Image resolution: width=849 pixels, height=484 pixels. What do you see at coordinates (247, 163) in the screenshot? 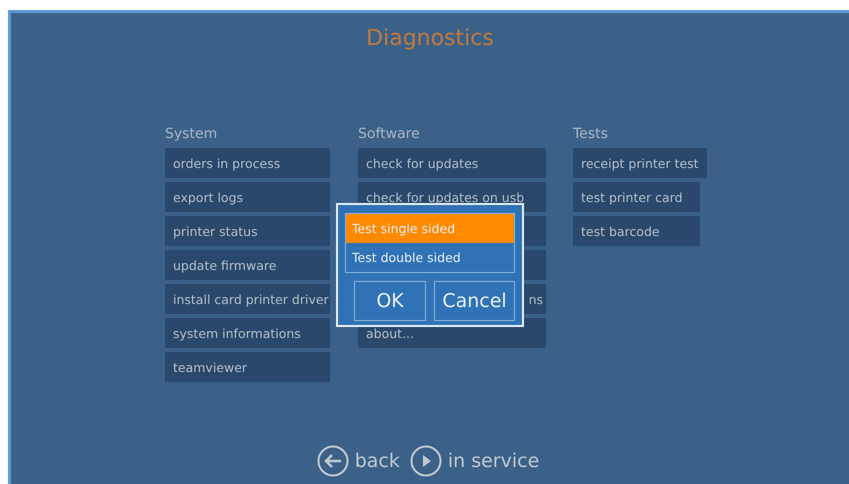
I see `menu-button: orders in process` at bounding box center [247, 163].